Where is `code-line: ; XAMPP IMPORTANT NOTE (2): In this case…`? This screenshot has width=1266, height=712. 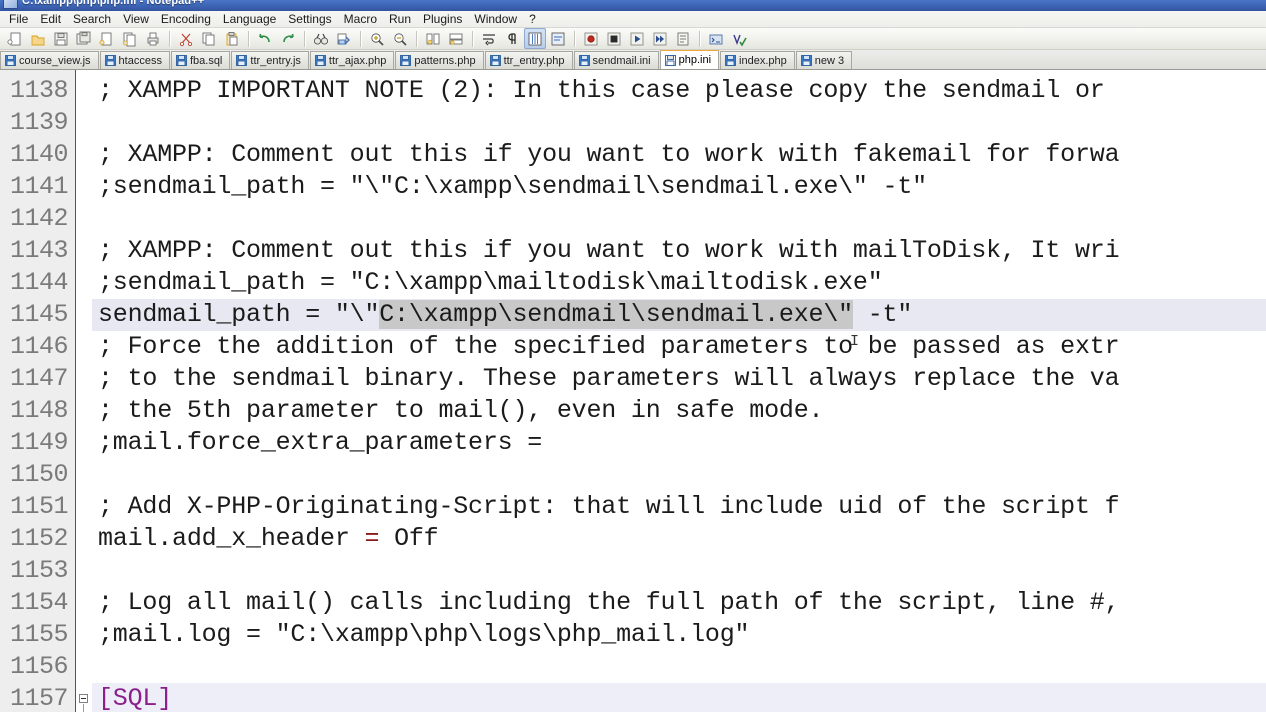
code-line: ; XAMPP IMPORTANT NOTE (2): In this case… is located at coordinates (679, 91).